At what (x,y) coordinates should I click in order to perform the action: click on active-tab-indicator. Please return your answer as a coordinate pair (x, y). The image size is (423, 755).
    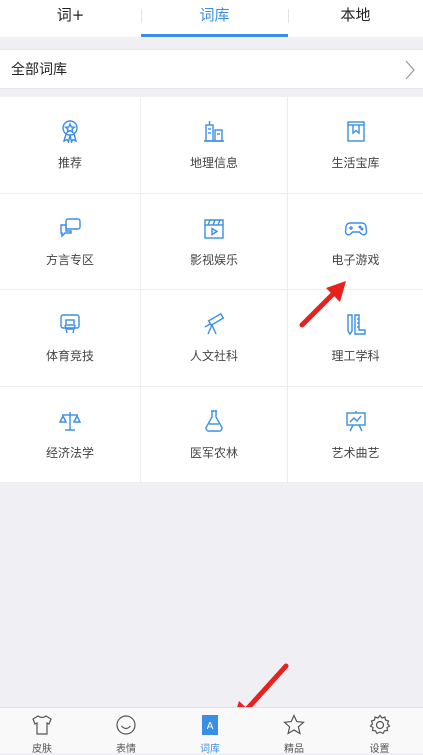
    Looking at the image, I should click on (214, 35).